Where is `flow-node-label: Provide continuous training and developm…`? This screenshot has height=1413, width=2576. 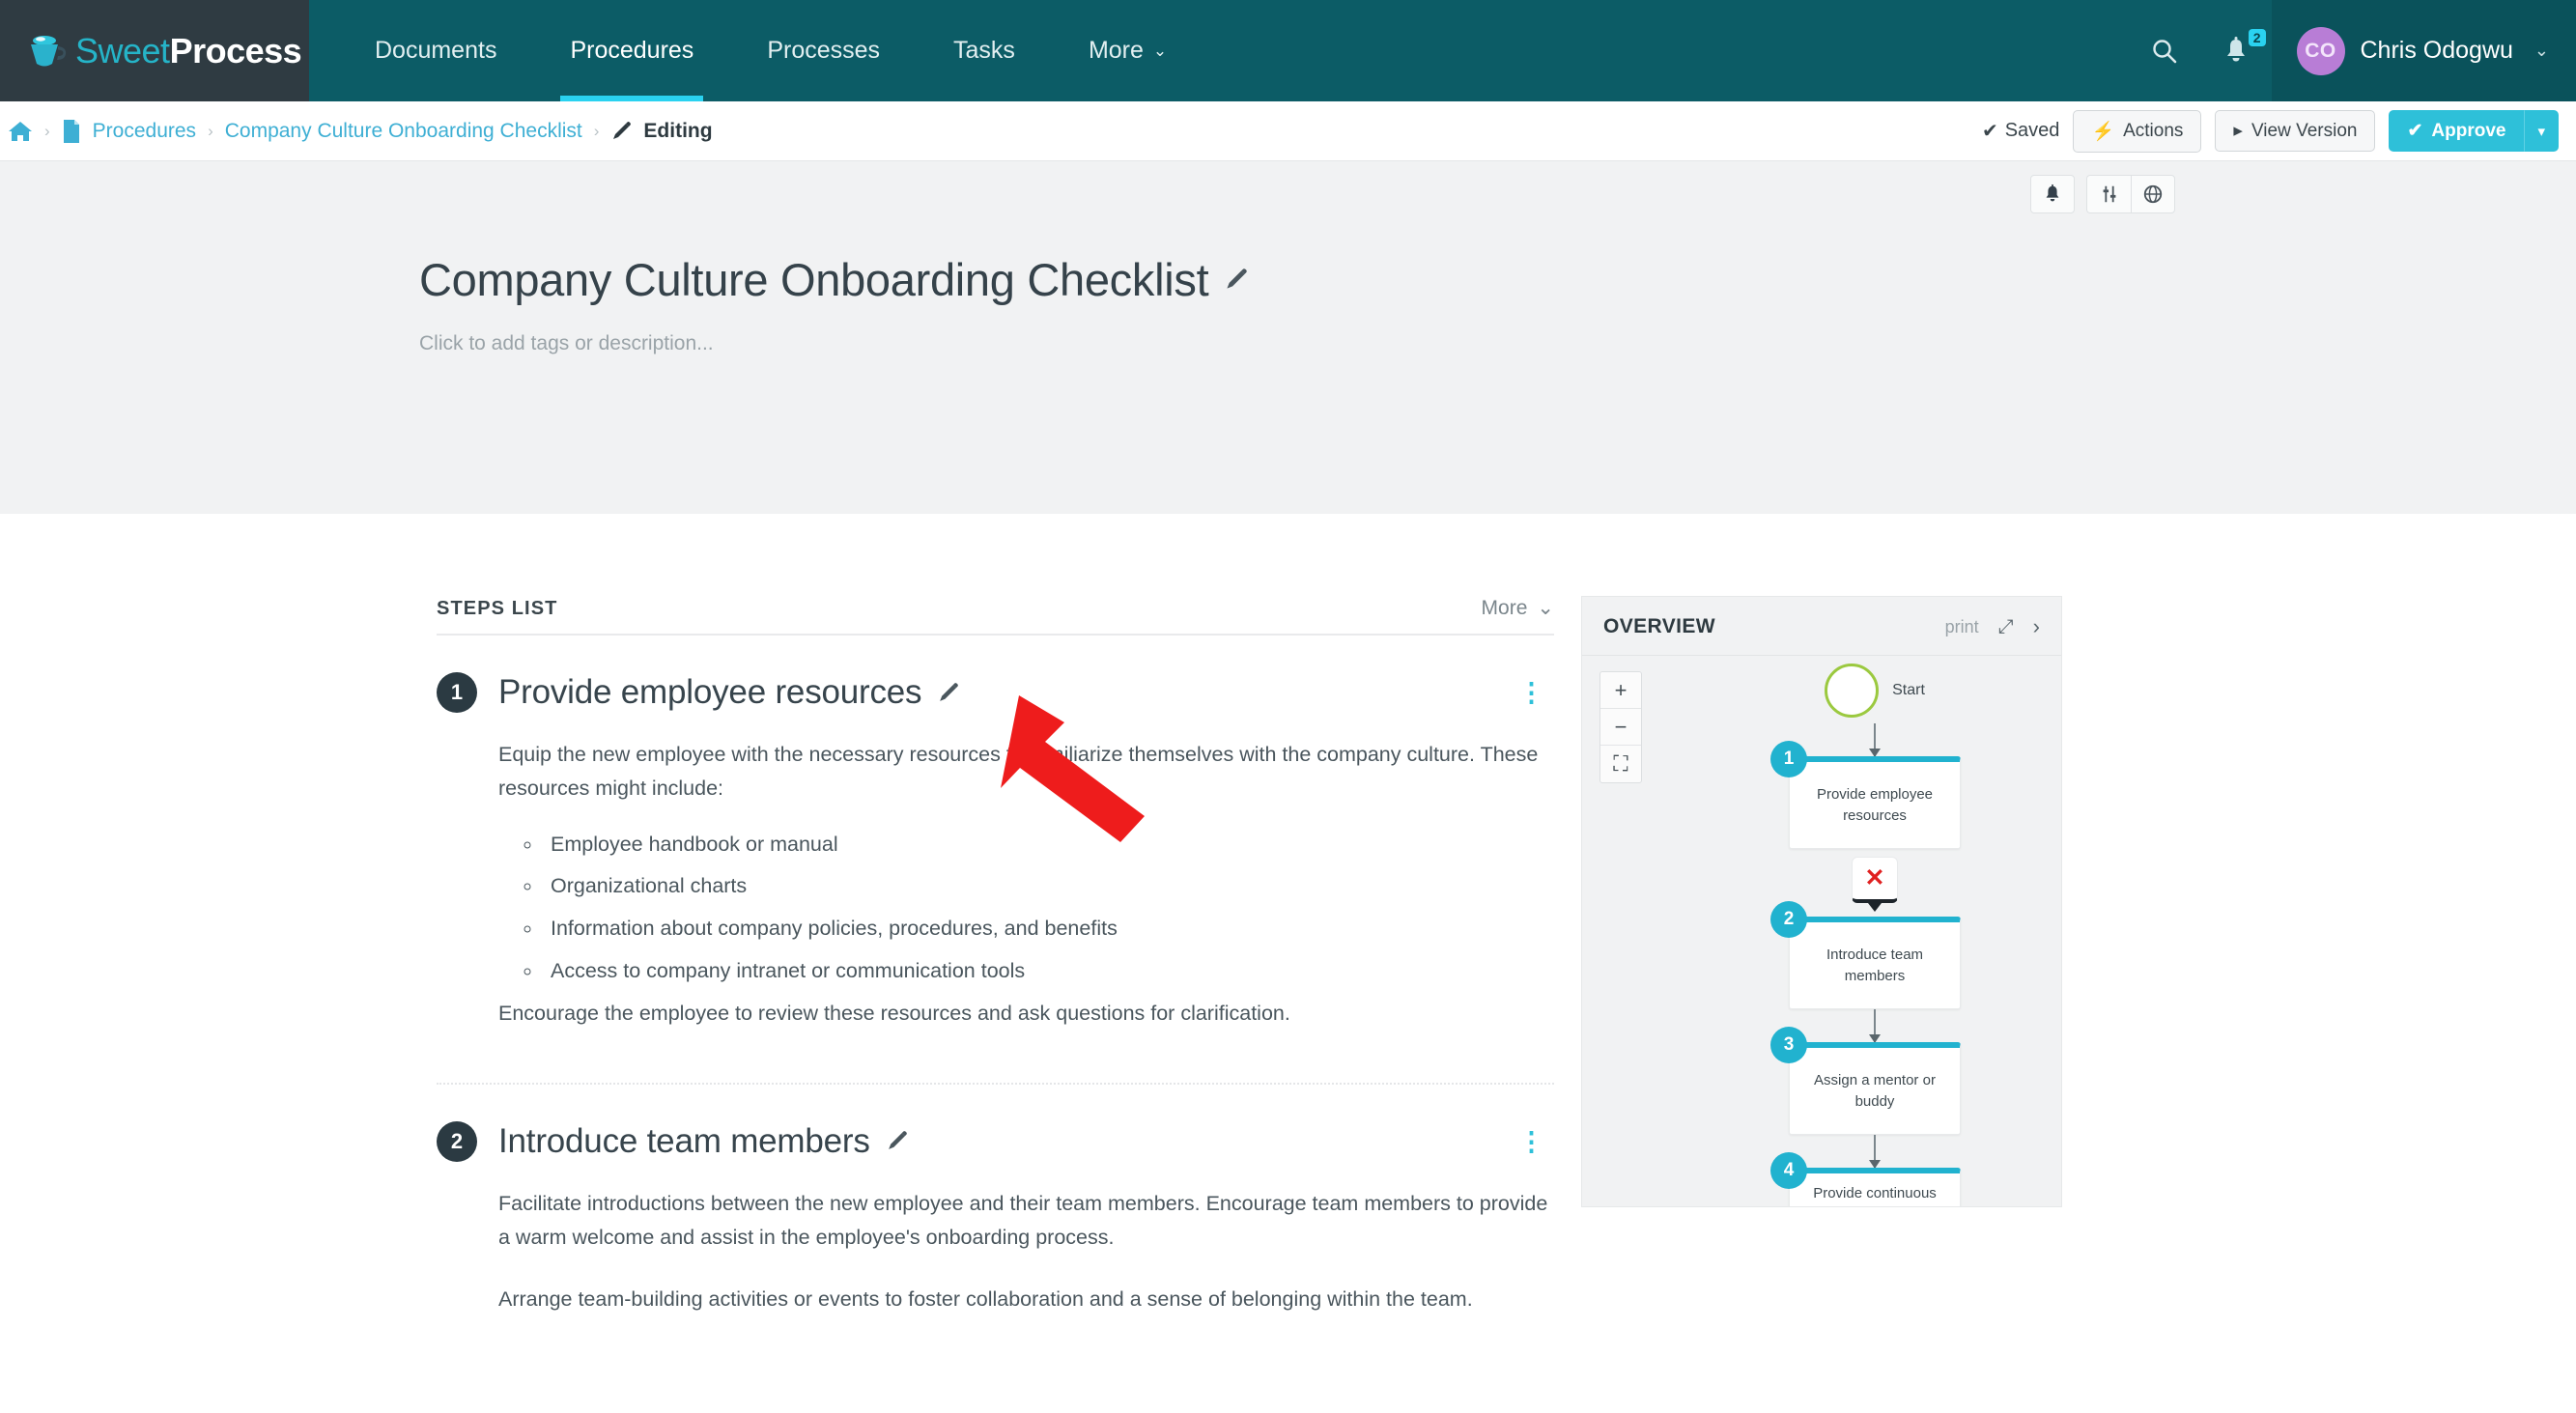
flow-node-label: Provide continuous training and developm… is located at coordinates (1875, 1195).